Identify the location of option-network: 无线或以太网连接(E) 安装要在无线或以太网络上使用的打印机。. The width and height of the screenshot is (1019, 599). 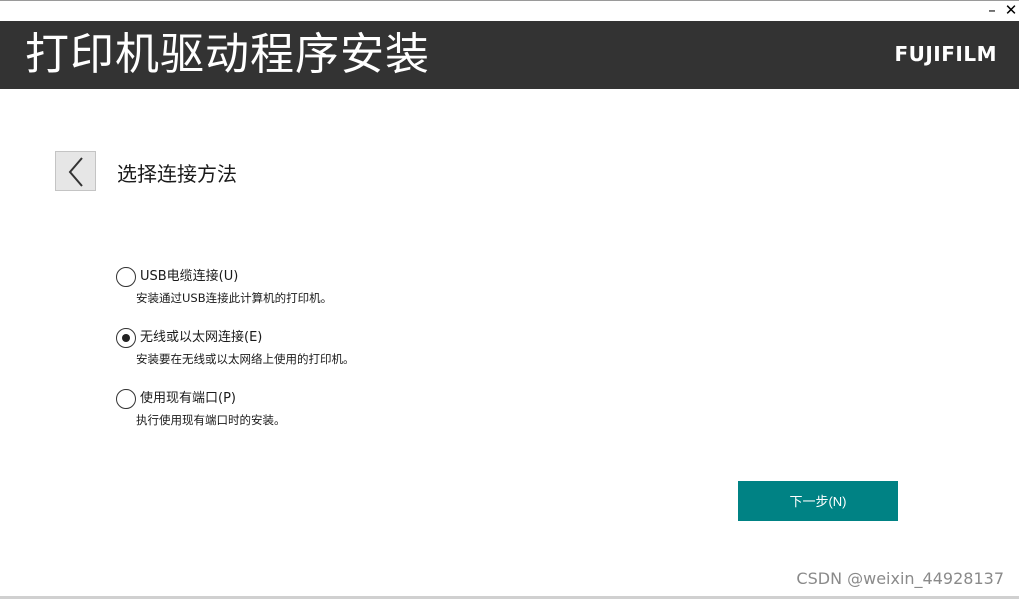
(316, 350).